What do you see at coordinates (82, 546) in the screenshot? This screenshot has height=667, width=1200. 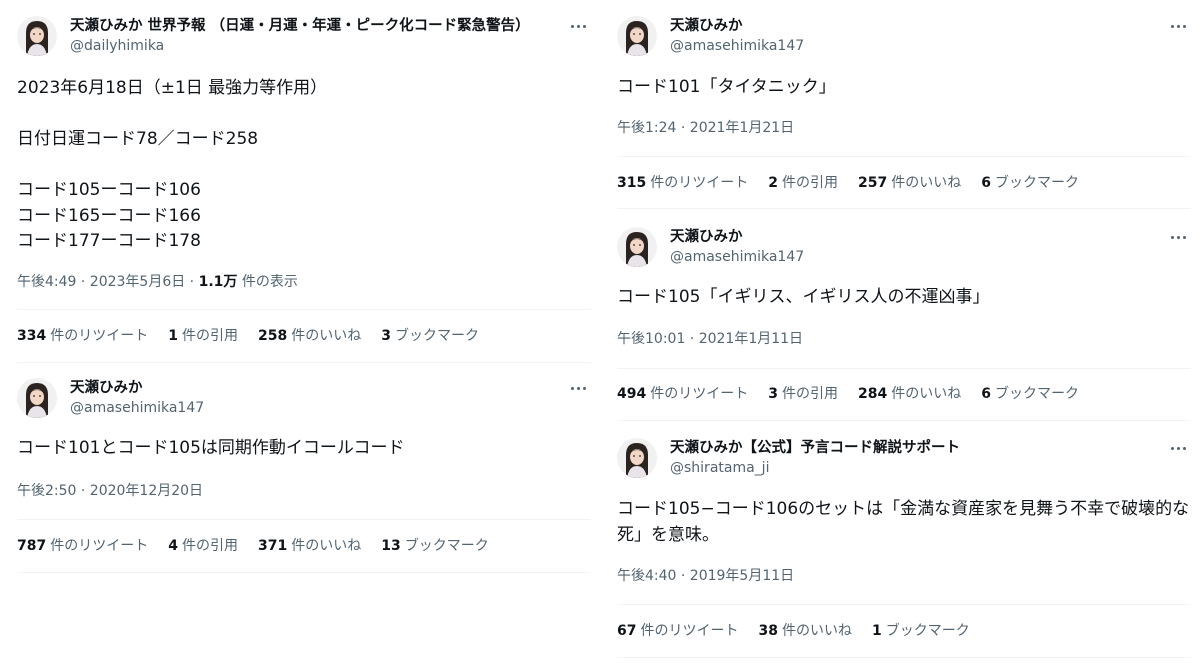 I see `retweets-stat: 787 件のリツイート` at bounding box center [82, 546].